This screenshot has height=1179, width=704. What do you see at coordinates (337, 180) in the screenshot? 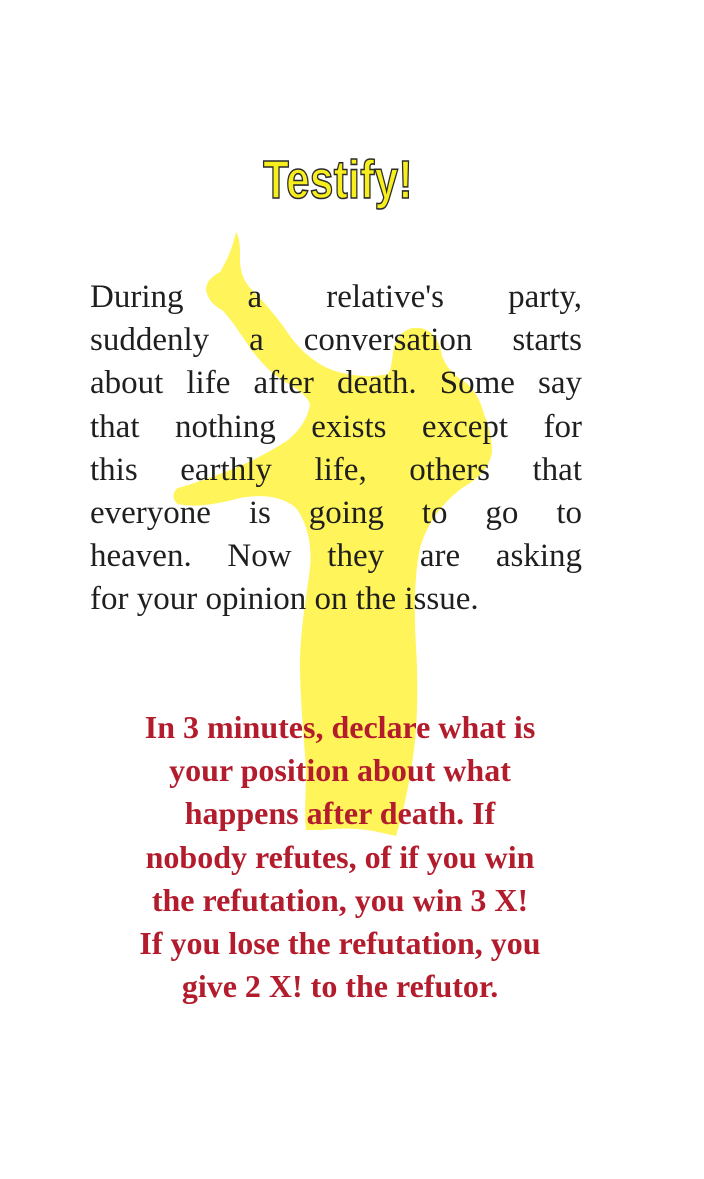
I see `card-title: Testify!` at bounding box center [337, 180].